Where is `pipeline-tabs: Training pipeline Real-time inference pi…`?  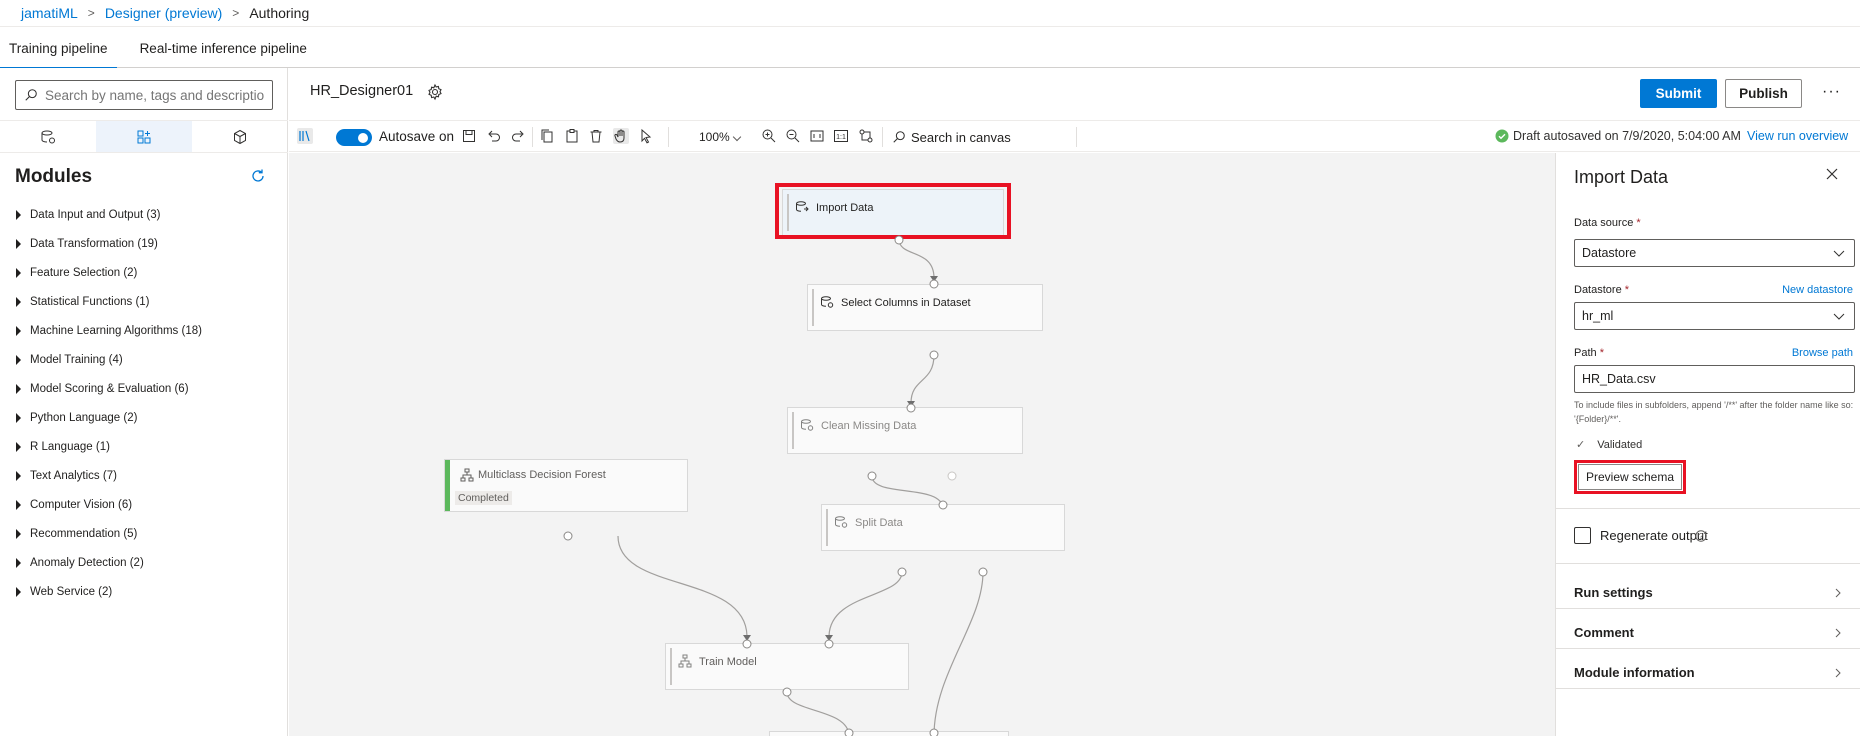 pipeline-tabs: Training pipeline Real-time inference pi… is located at coordinates (930, 48).